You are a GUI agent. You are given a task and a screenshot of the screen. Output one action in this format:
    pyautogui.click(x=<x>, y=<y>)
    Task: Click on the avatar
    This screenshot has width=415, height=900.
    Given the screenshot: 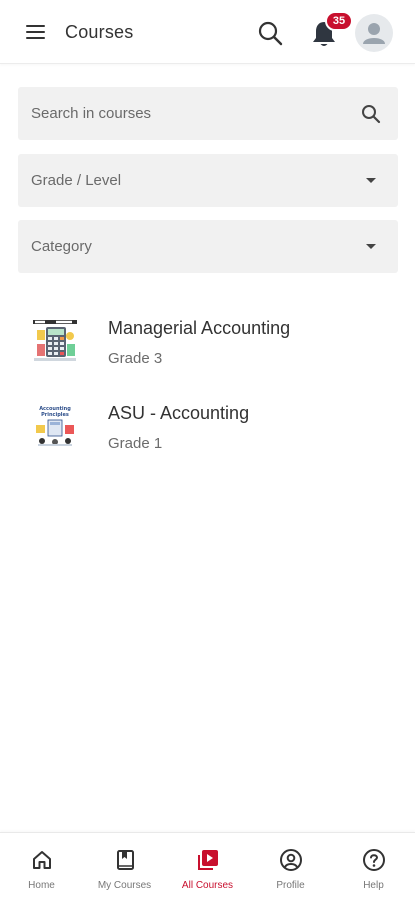 What is the action you would take?
    pyautogui.click(x=374, y=33)
    